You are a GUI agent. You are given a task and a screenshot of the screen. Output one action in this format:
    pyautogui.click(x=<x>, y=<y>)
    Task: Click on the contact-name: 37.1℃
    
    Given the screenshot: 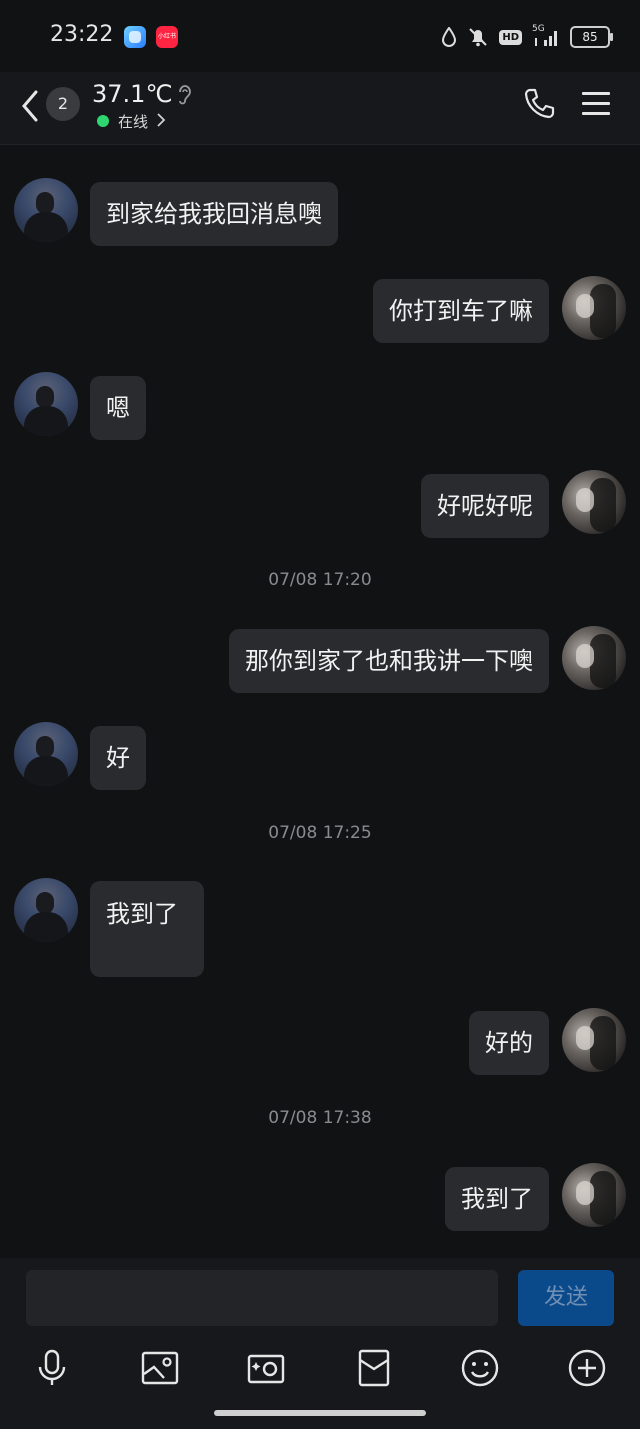 What is the action you would take?
    pyautogui.click(x=132, y=94)
    